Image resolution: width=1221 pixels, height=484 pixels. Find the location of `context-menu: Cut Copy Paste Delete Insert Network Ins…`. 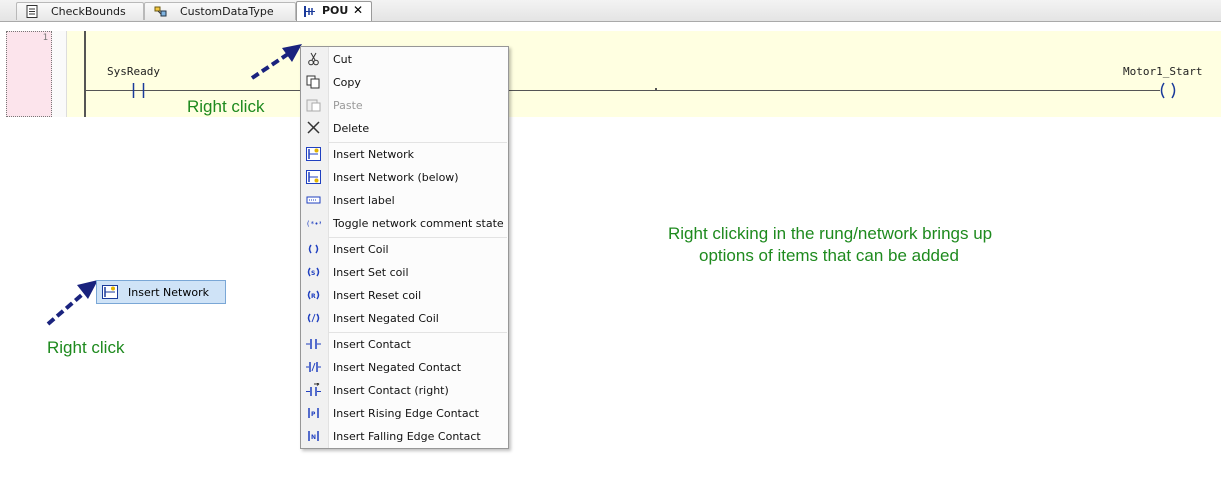

context-menu: Cut Copy Paste Delete Insert Network Ins… is located at coordinates (404, 247).